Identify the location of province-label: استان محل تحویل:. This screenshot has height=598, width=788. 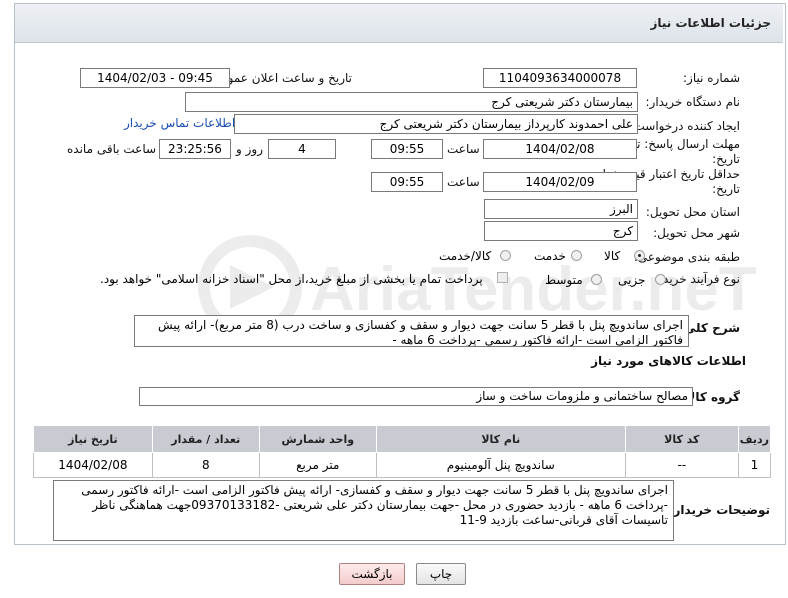
(692, 212).